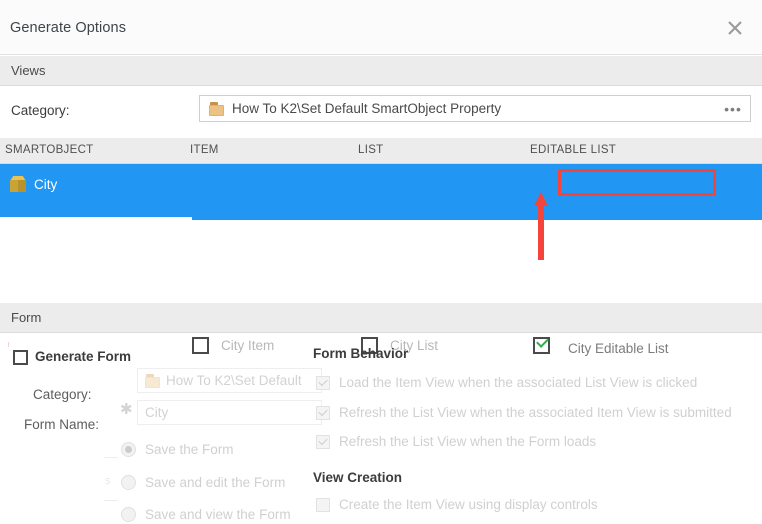 The image size is (762, 524). I want to click on ghost-artifact-dot, so click(8, 344).